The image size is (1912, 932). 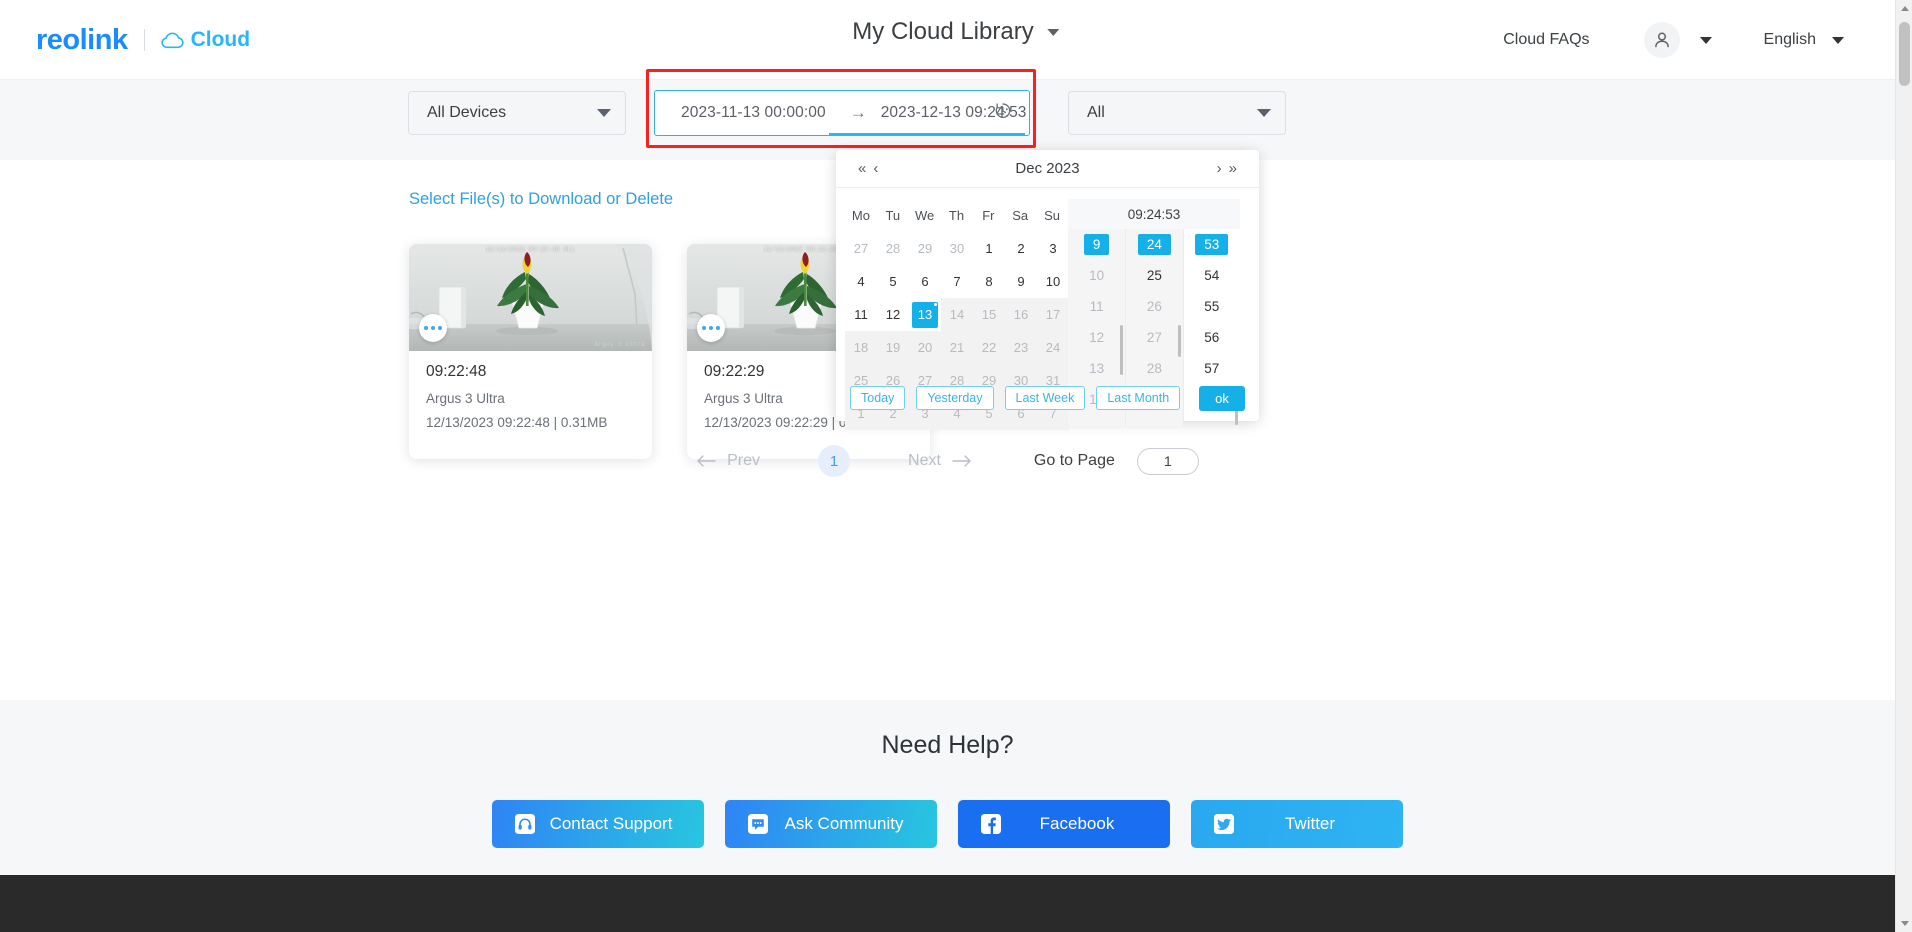 What do you see at coordinates (1045, 398) in the screenshot?
I see `quick-last-week-button: Last Week` at bounding box center [1045, 398].